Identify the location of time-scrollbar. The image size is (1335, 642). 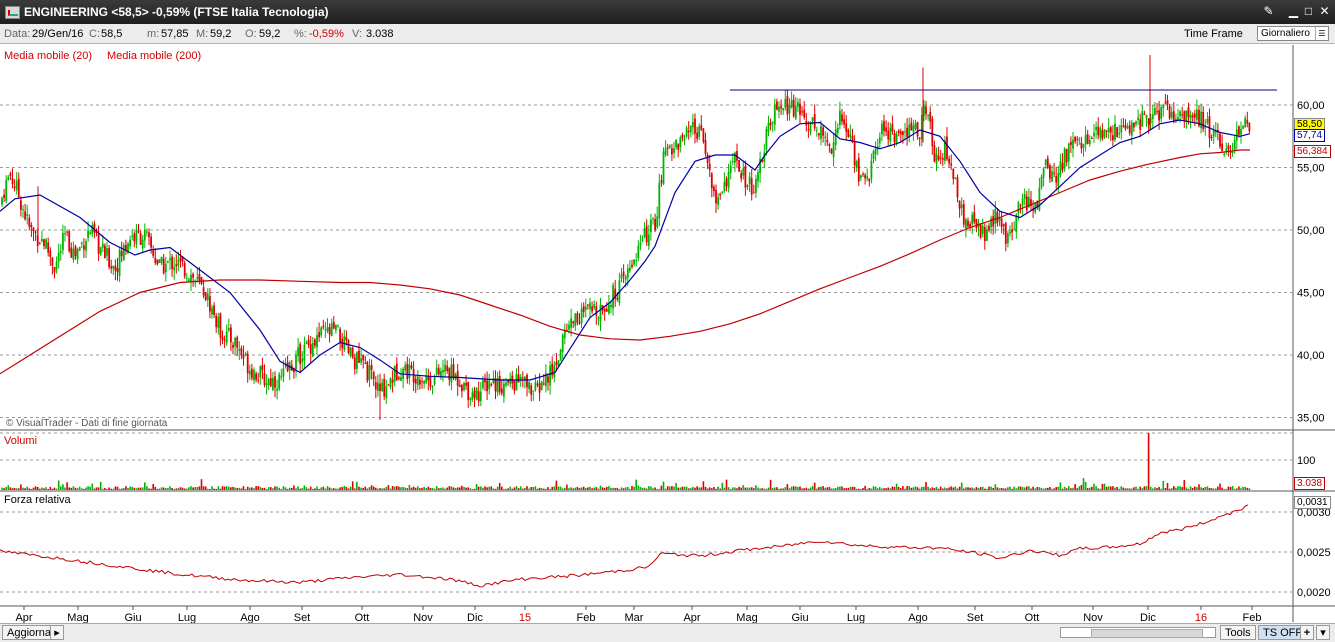
(1138, 632).